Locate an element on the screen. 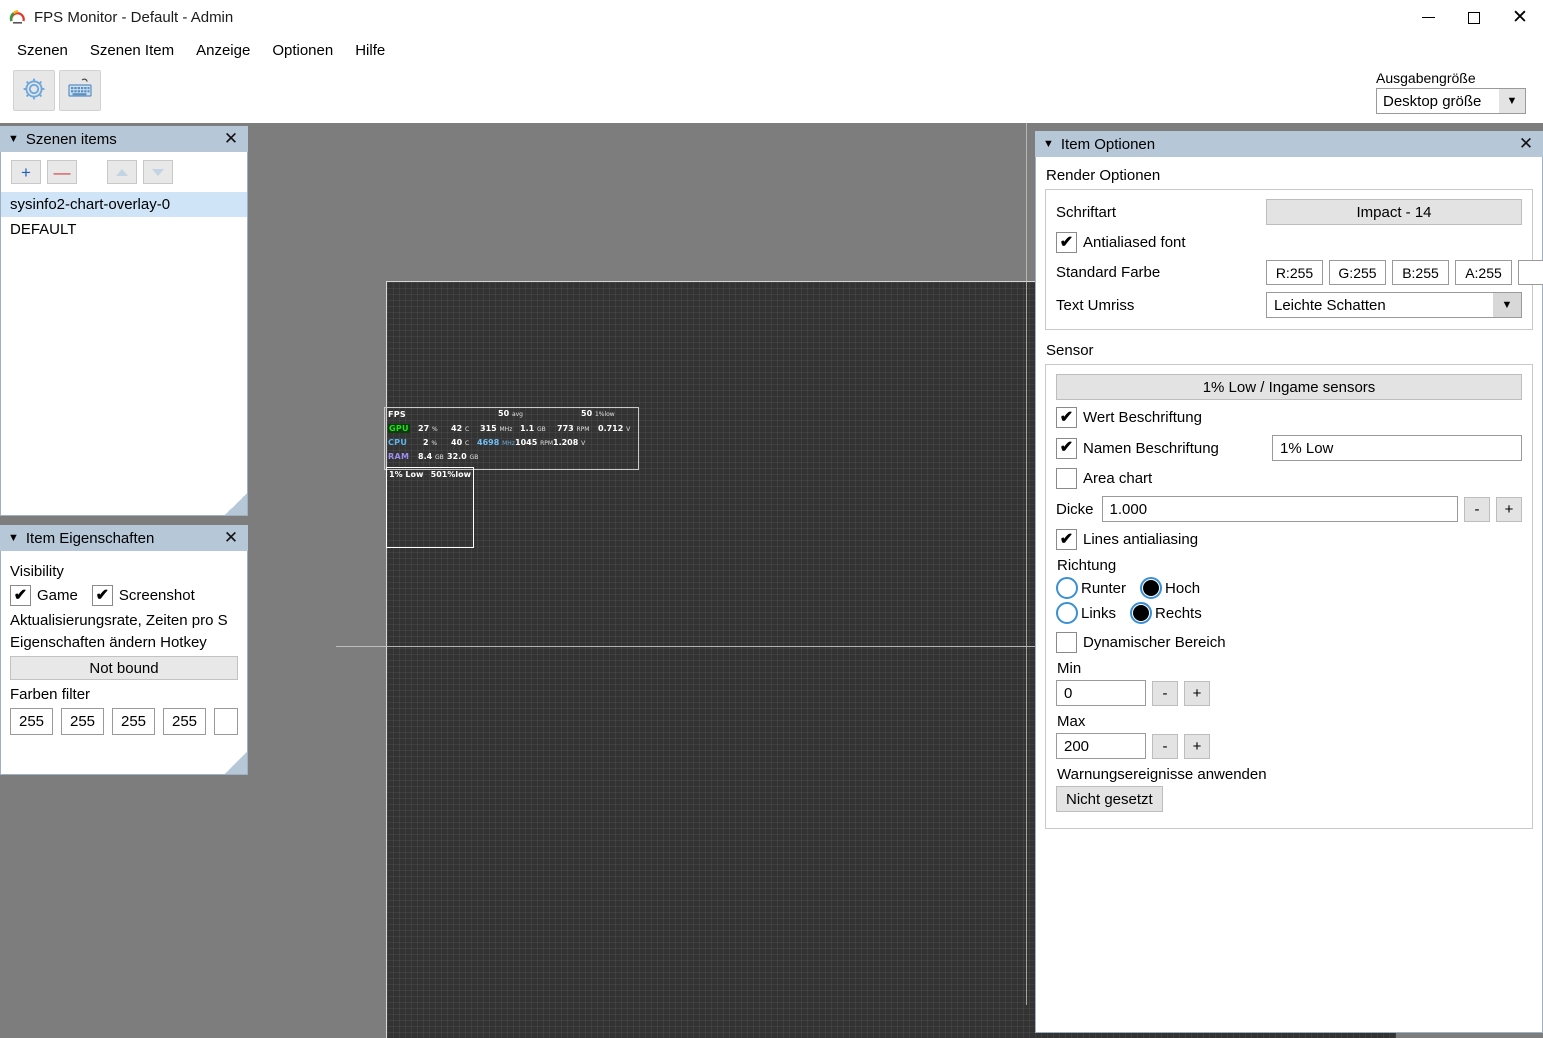  menu-item-anzeige: Anzeige is located at coordinates (223, 50).